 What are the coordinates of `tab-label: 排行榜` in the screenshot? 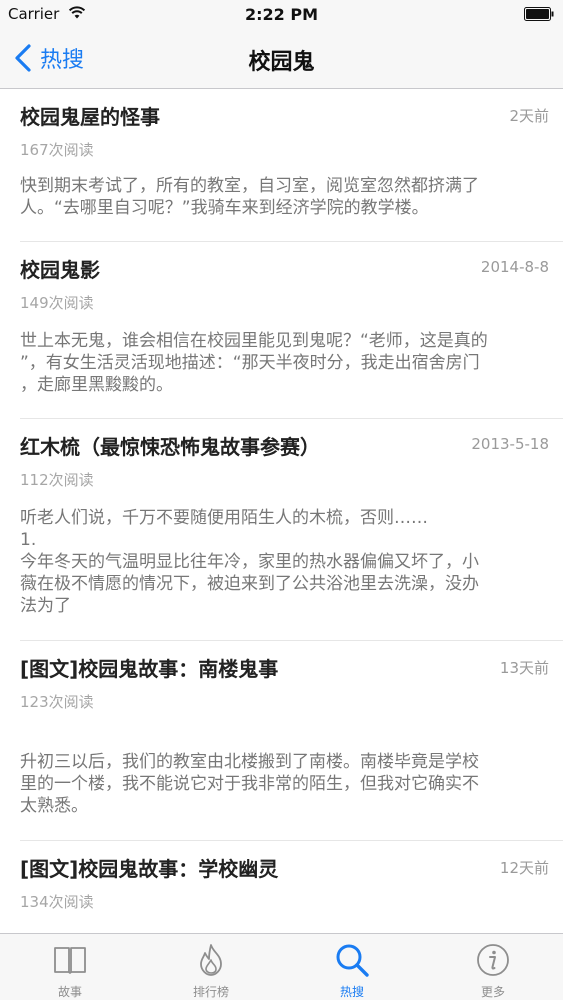 It's located at (210, 992).